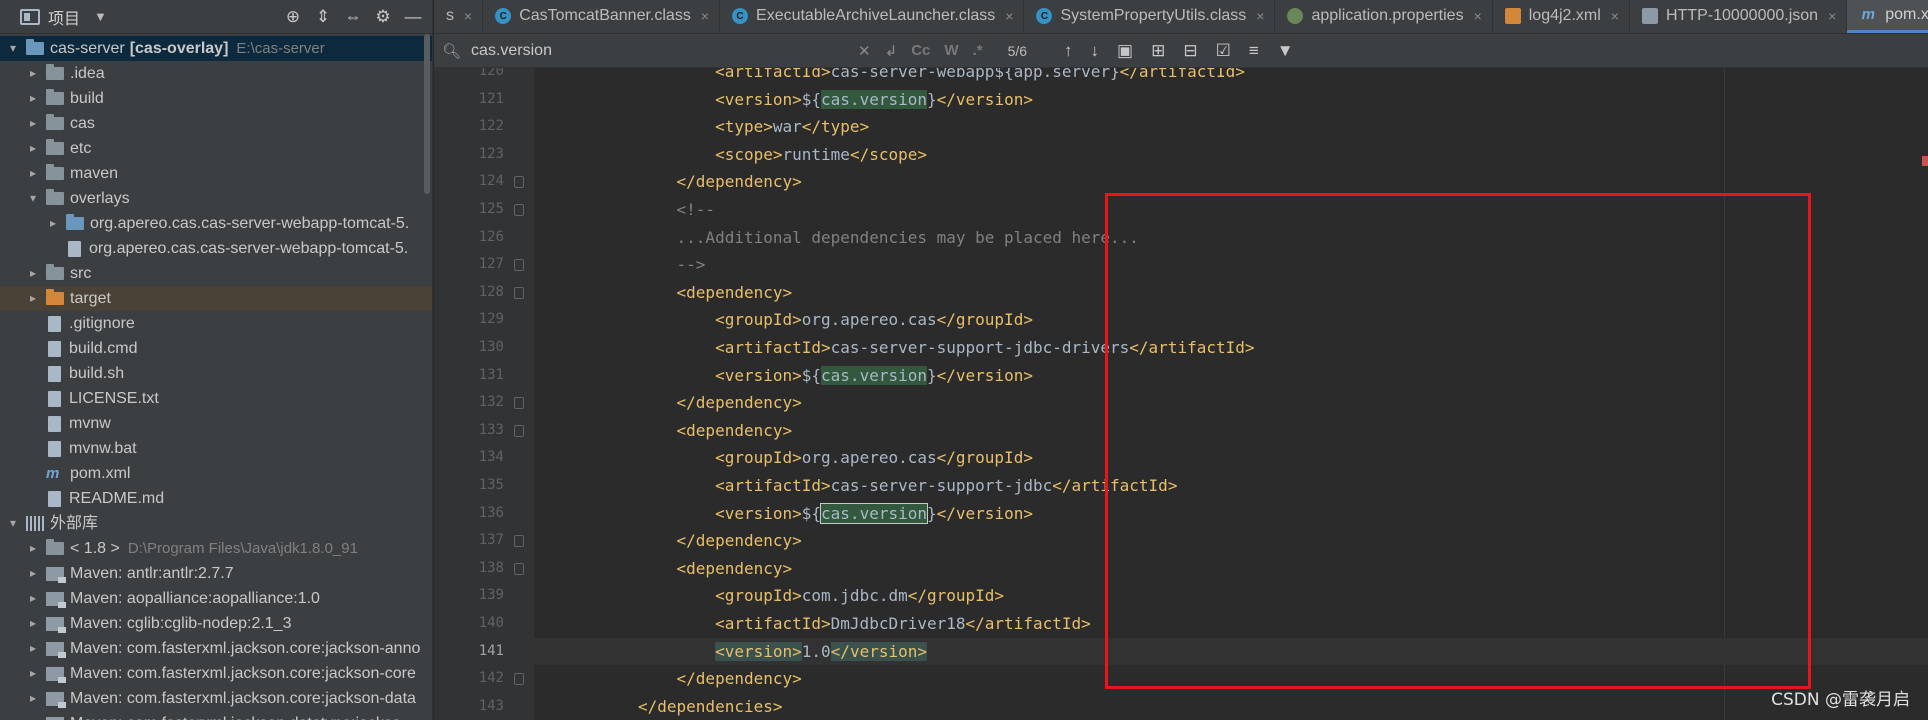 This screenshot has height=720, width=1928. What do you see at coordinates (1231, 155) in the screenshot?
I see `code-line: <scope>runtime</scope>` at bounding box center [1231, 155].